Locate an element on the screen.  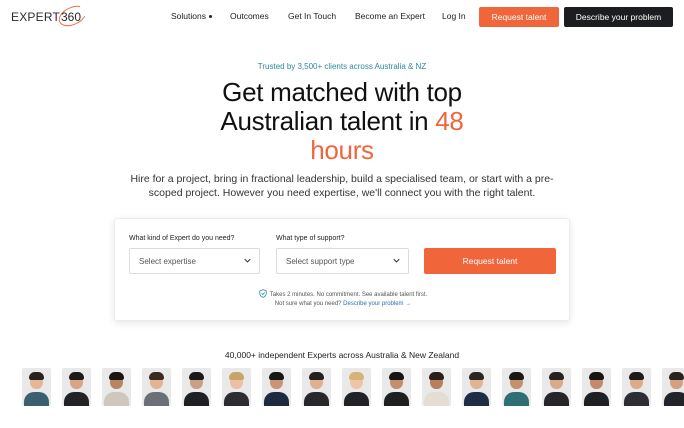
describe-problem-button: Describe your problem is located at coordinates (618, 17).